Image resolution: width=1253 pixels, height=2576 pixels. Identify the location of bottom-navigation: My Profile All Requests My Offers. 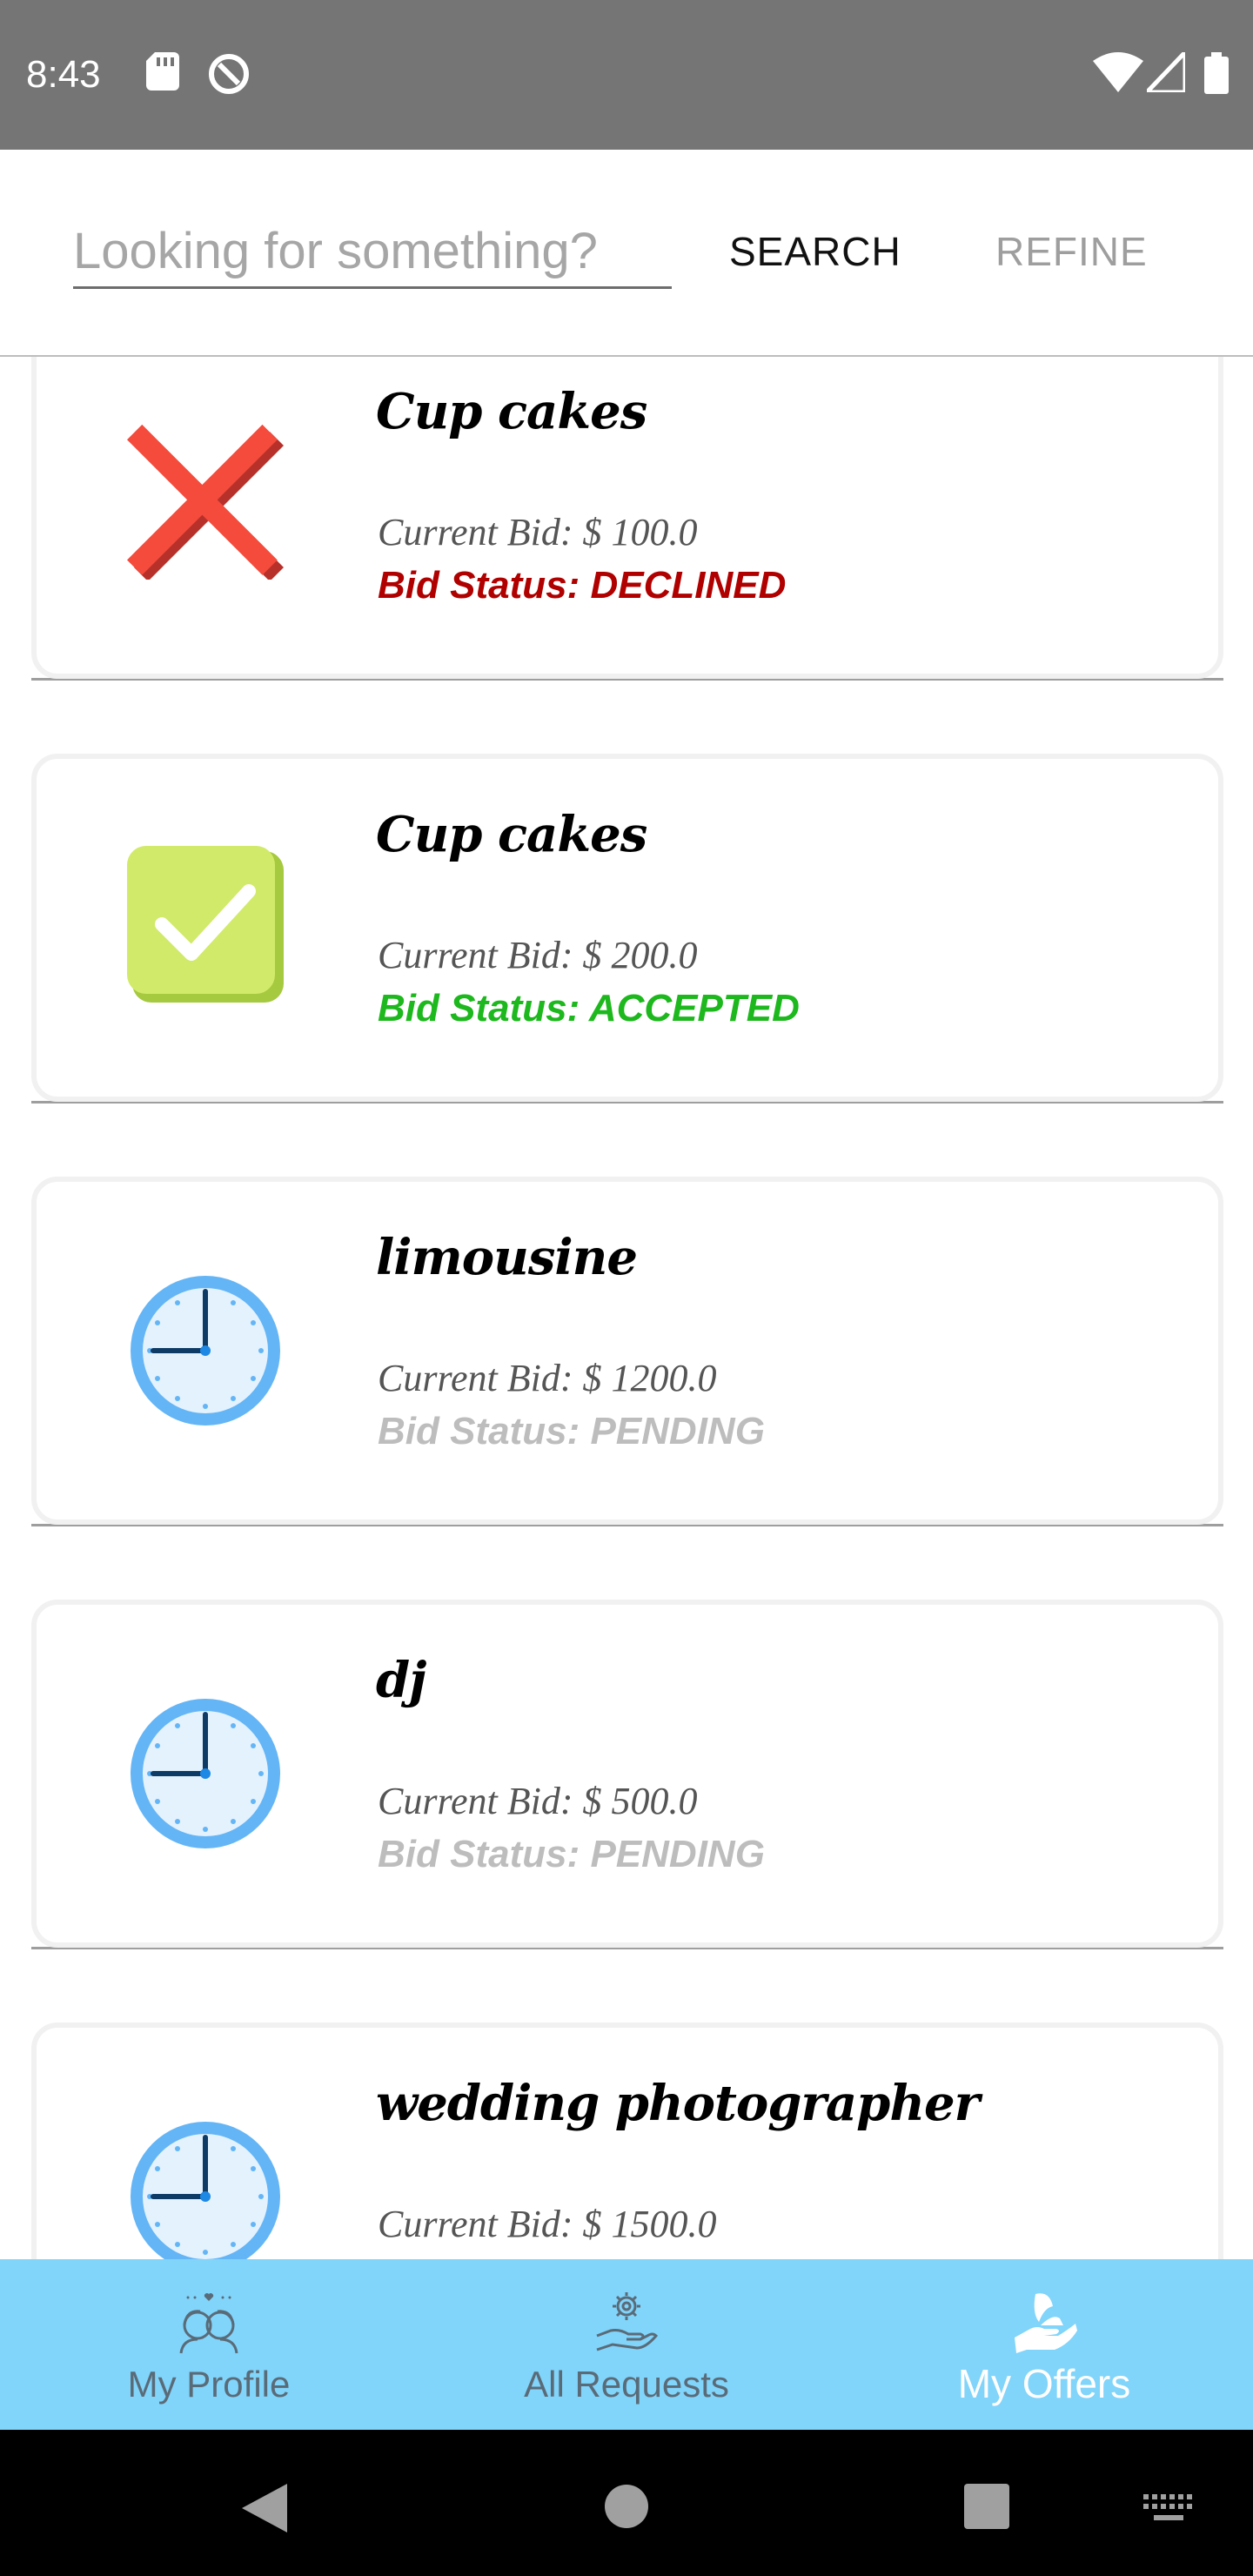
(626, 2344).